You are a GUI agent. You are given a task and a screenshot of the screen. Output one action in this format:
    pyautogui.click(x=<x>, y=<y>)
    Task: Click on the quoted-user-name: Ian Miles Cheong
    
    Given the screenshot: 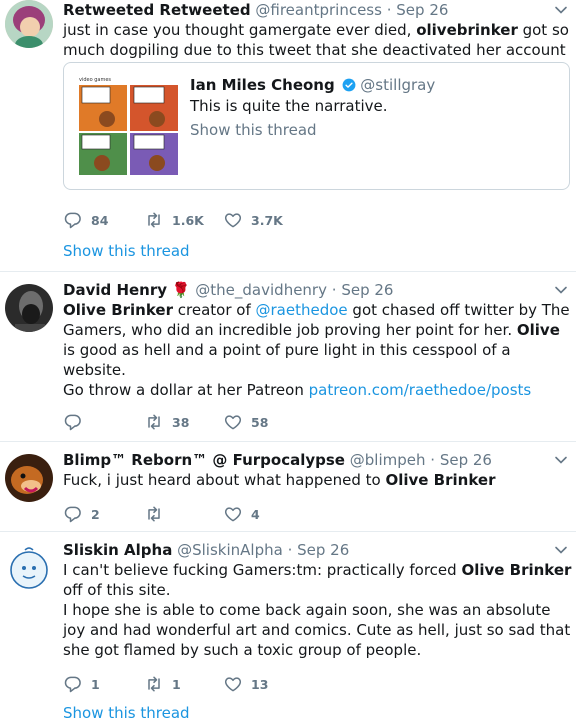 What is the action you would take?
    pyautogui.click(x=262, y=85)
    